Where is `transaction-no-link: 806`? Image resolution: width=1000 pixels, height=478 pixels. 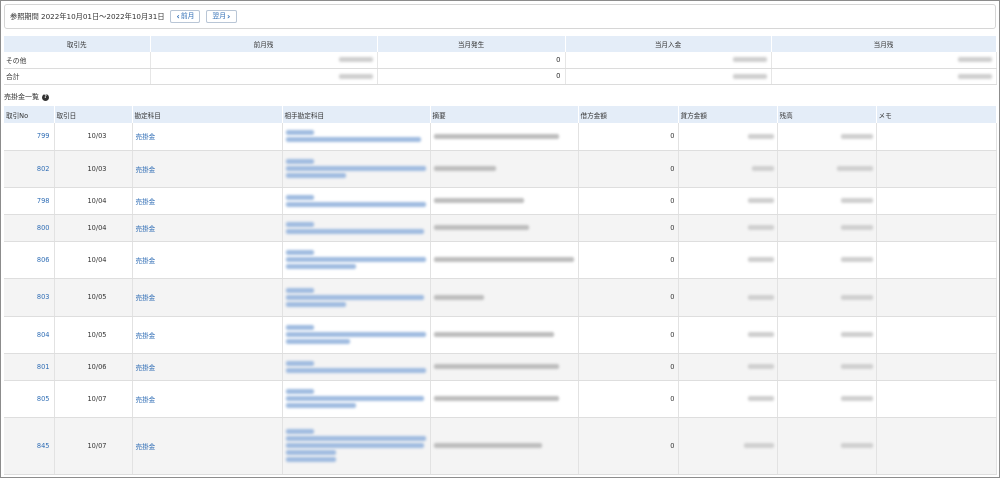
transaction-no-link: 806 is located at coordinates (29, 260).